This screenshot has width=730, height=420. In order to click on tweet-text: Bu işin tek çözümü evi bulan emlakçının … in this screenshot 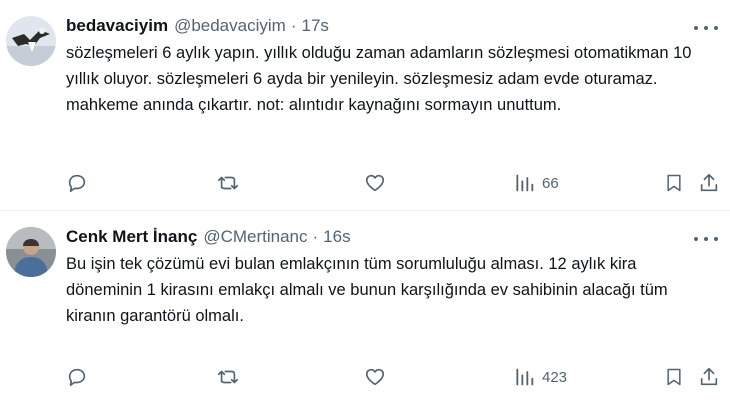, I will do `click(367, 290)`.